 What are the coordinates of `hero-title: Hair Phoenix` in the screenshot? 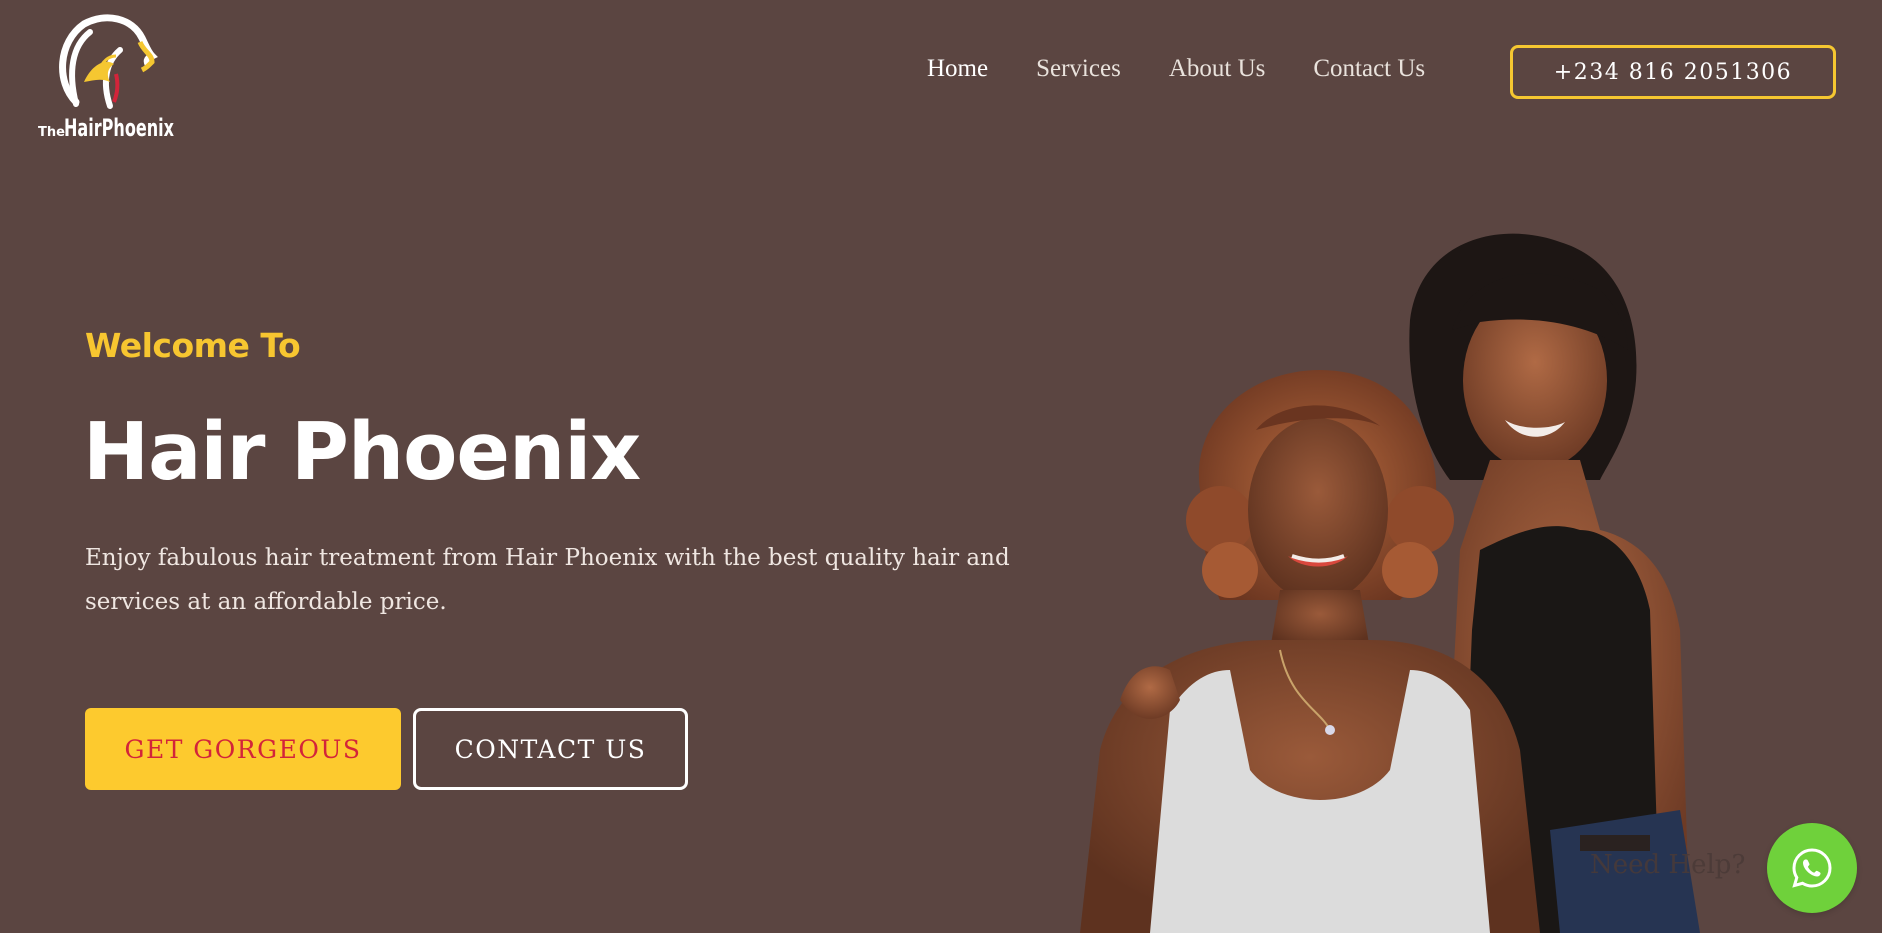 It's located at (362, 452).